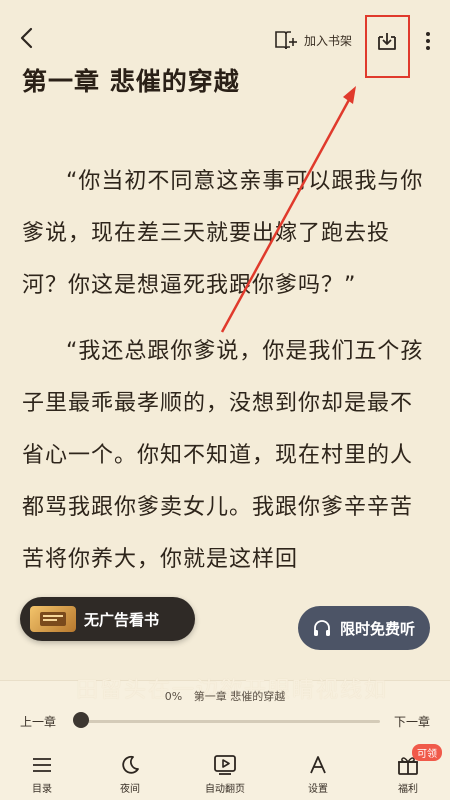 This screenshot has width=450, height=800. What do you see at coordinates (427, 752) in the screenshot?
I see `claim-badge: 可领` at bounding box center [427, 752].